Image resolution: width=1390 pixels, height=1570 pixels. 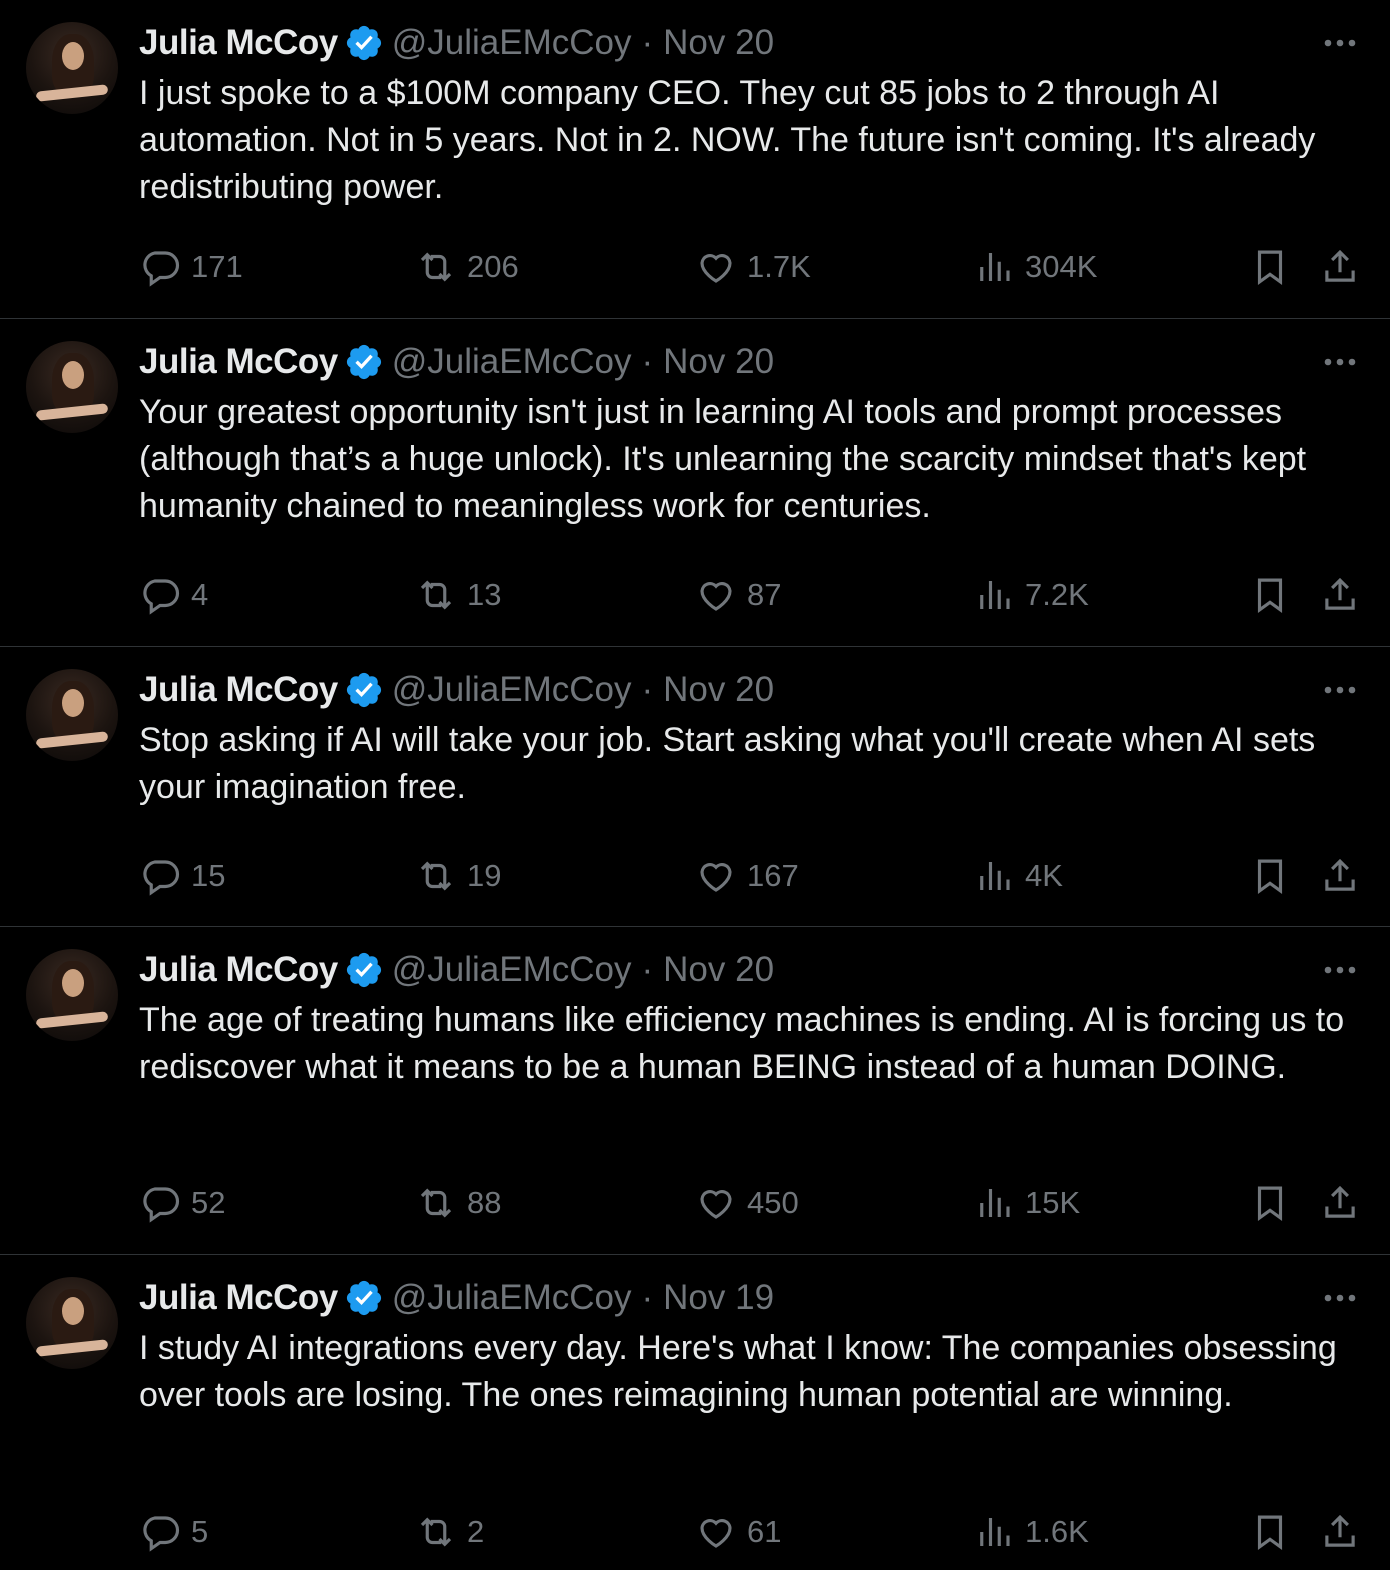 I want to click on tweet-actions: 5 2 61 1.6K, so click(x=752, y=1532).